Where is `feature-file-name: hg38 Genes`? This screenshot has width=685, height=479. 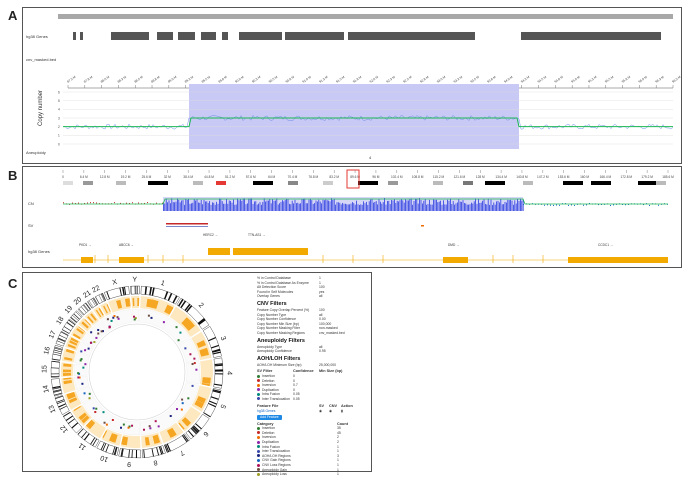
feature-file-name: hg38 Genes is located at coordinates (288, 411).